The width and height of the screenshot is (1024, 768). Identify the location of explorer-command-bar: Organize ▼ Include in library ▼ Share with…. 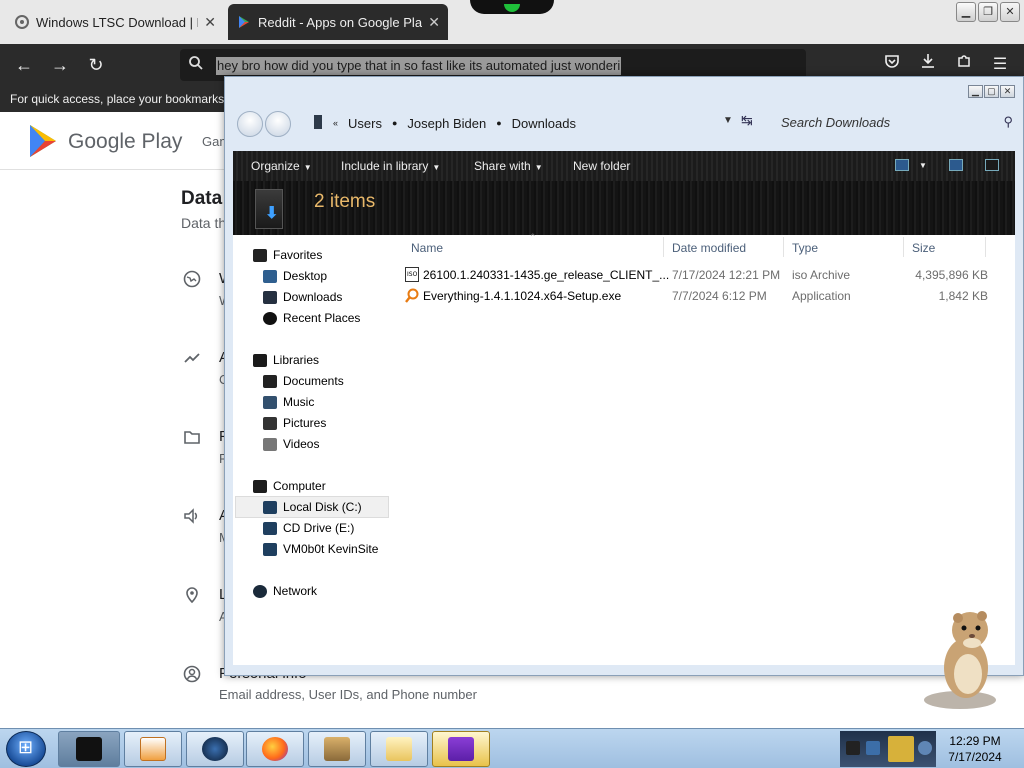
(624, 166).